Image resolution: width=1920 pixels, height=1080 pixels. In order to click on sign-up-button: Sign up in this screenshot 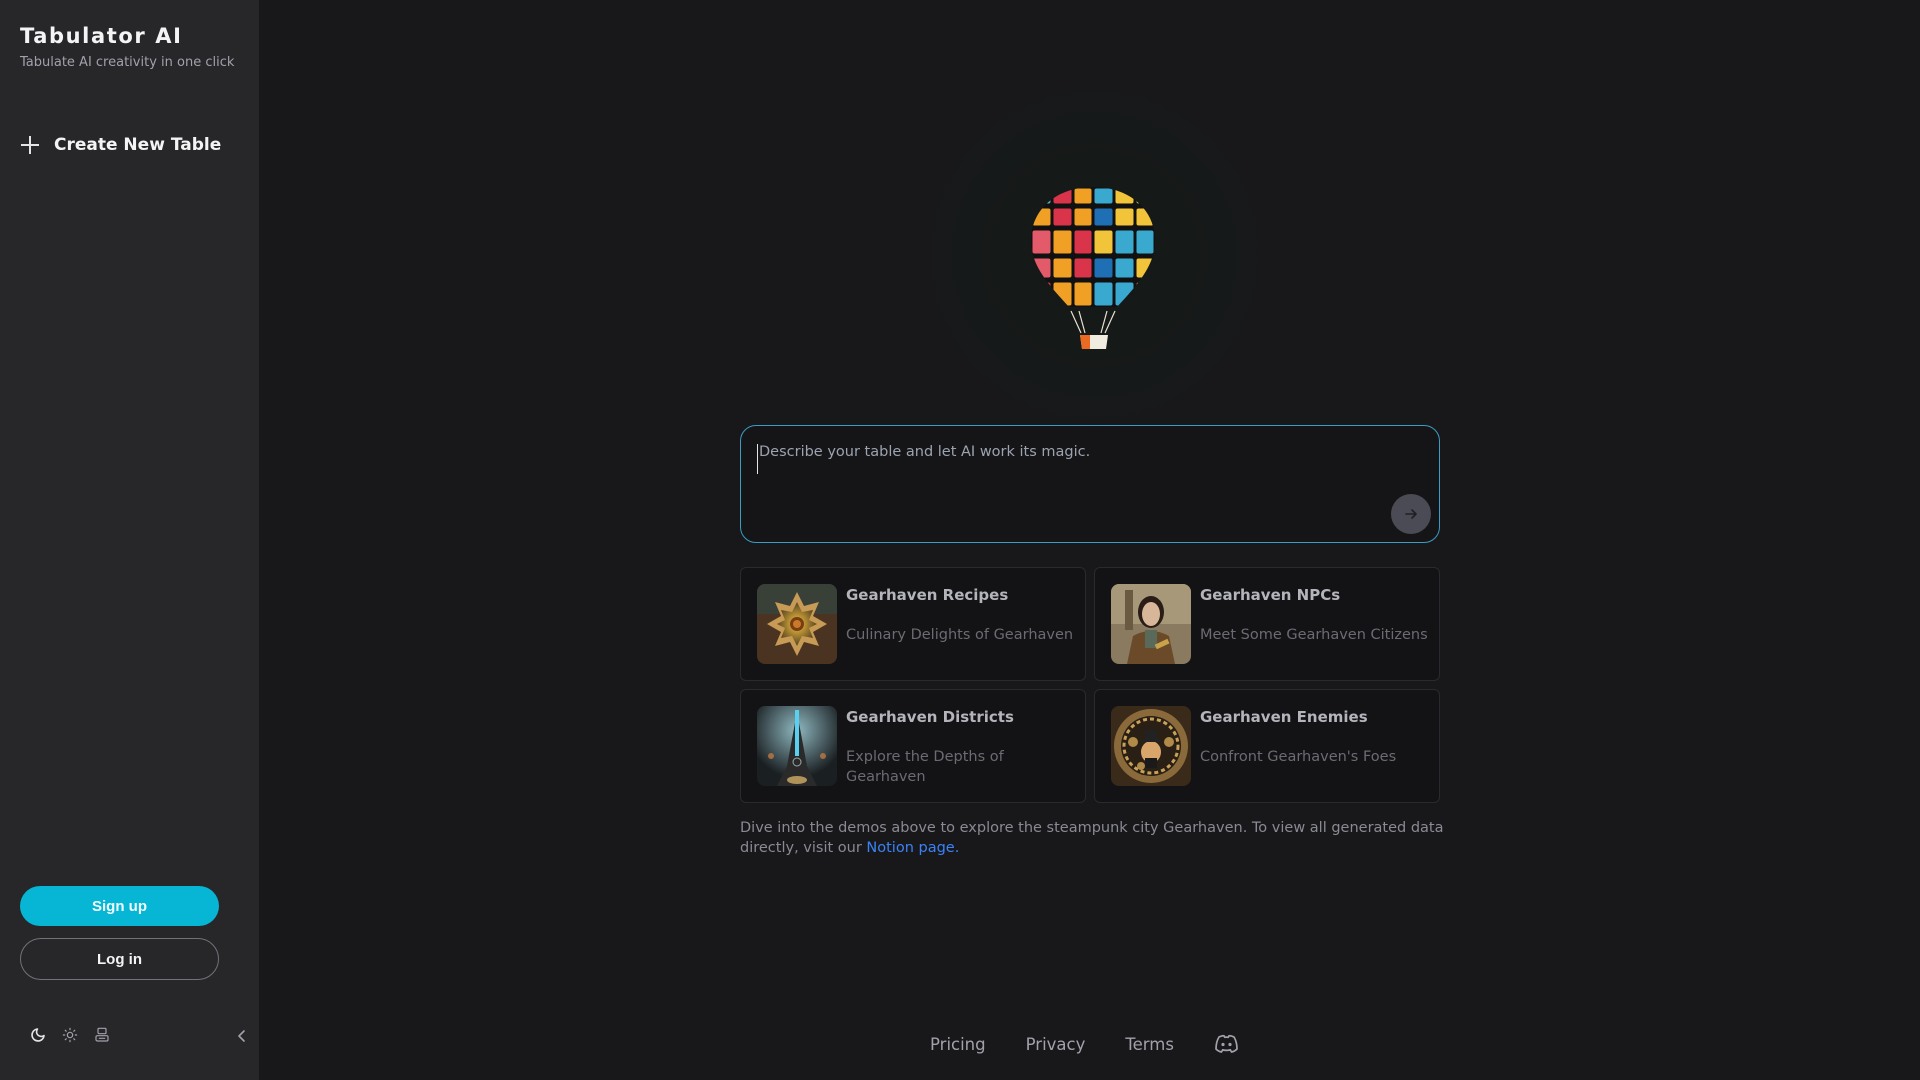, I will do `click(119, 906)`.